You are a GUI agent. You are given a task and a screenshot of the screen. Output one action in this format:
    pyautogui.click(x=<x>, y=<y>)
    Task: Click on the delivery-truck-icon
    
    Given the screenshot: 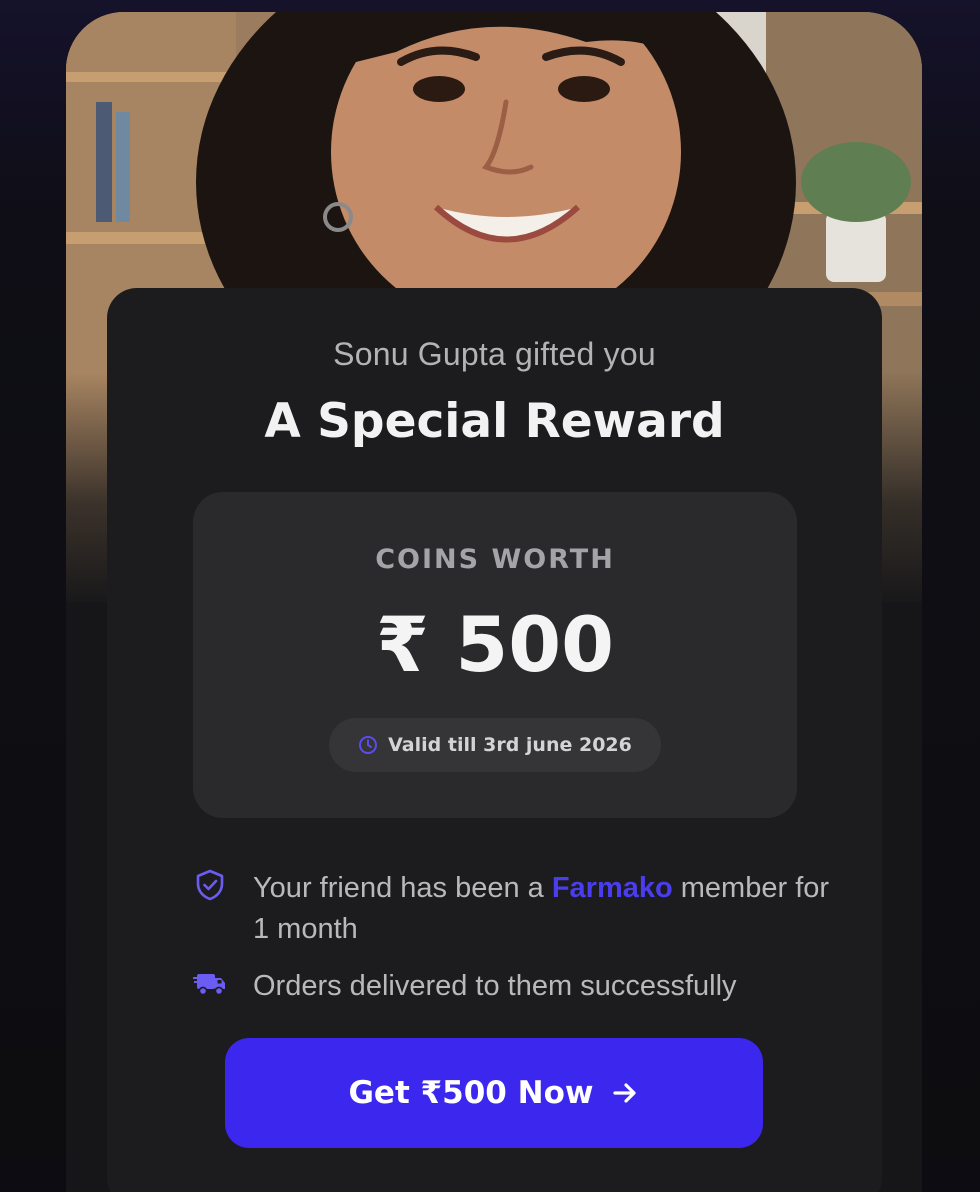 What is the action you would take?
    pyautogui.click(x=209, y=985)
    